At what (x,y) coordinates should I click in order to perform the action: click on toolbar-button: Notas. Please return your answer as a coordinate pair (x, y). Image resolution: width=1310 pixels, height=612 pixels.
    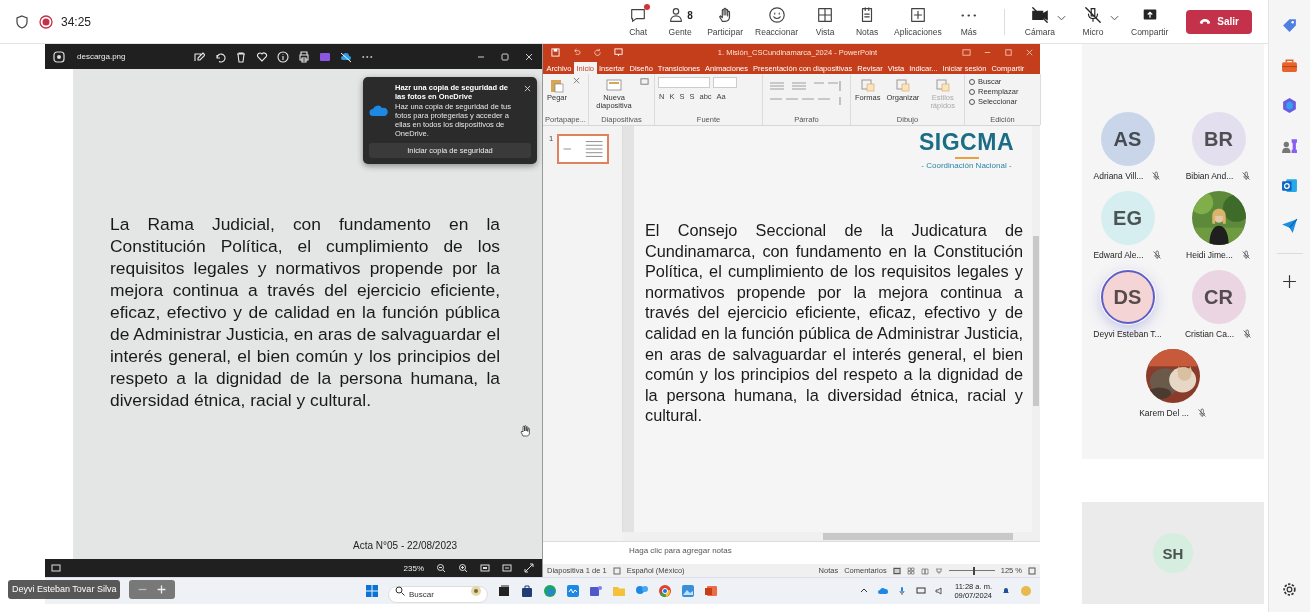
    Looking at the image, I should click on (867, 21).